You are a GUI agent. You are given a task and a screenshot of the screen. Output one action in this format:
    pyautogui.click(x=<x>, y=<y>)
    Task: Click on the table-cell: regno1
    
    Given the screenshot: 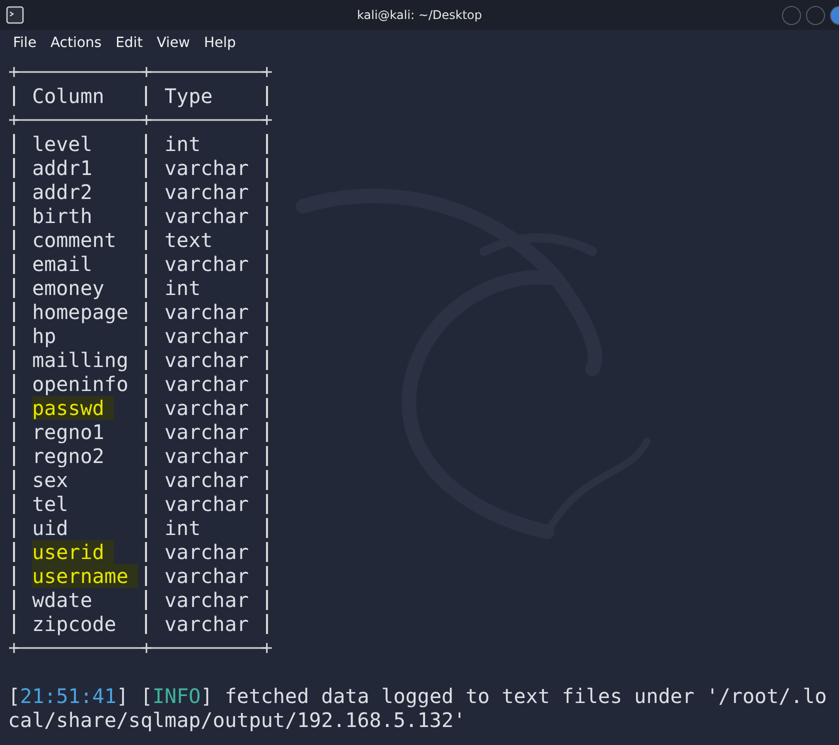 What is the action you would take?
    pyautogui.click(x=68, y=432)
    